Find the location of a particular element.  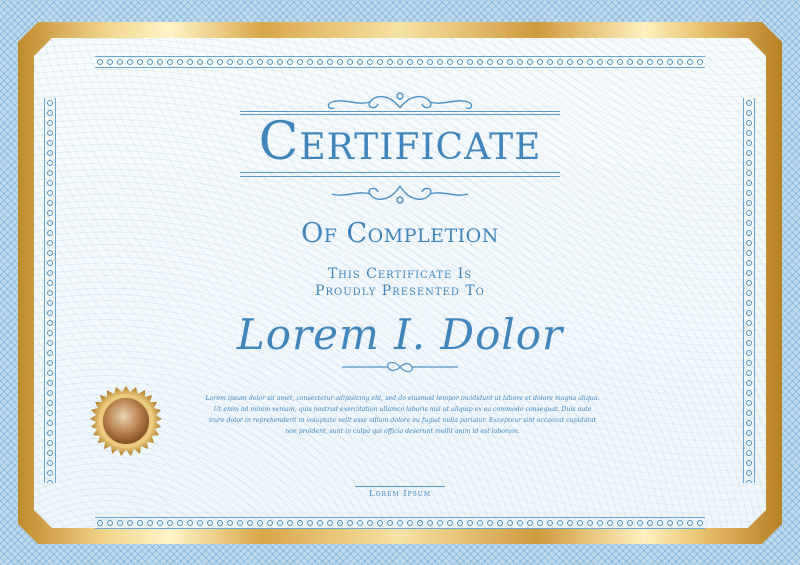

presented-text: This Certificate Is Proudly Presented To is located at coordinates (400, 283).